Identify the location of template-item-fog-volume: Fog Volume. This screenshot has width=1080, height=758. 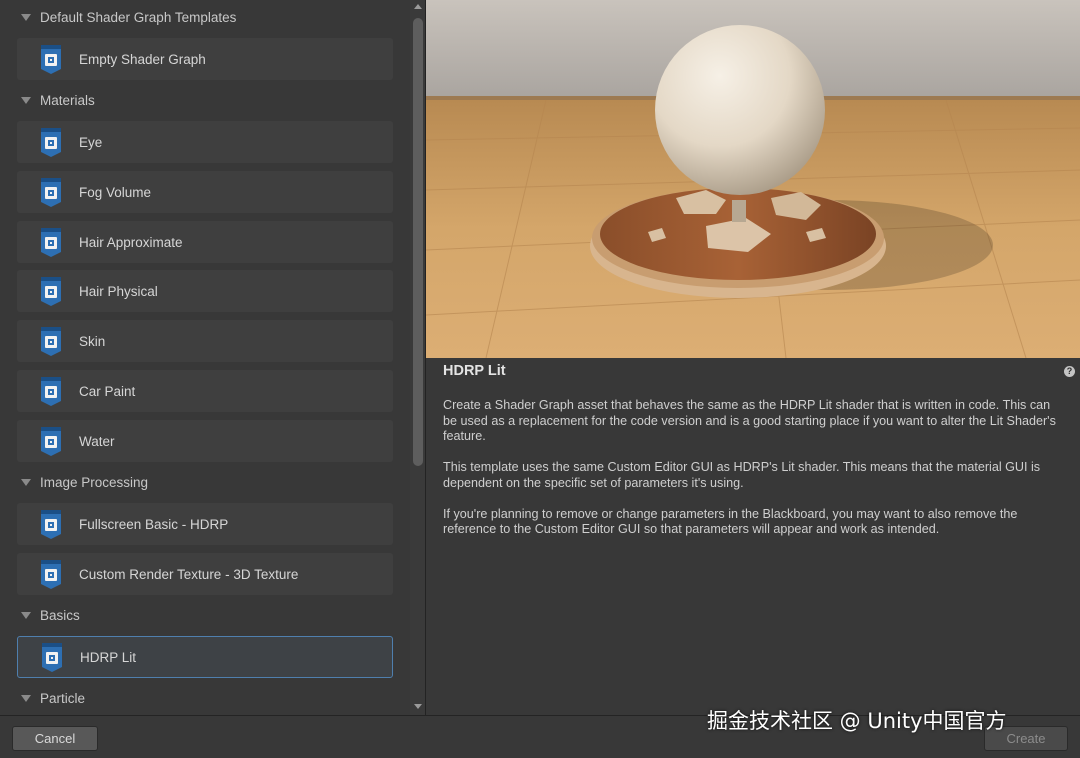
(205, 192).